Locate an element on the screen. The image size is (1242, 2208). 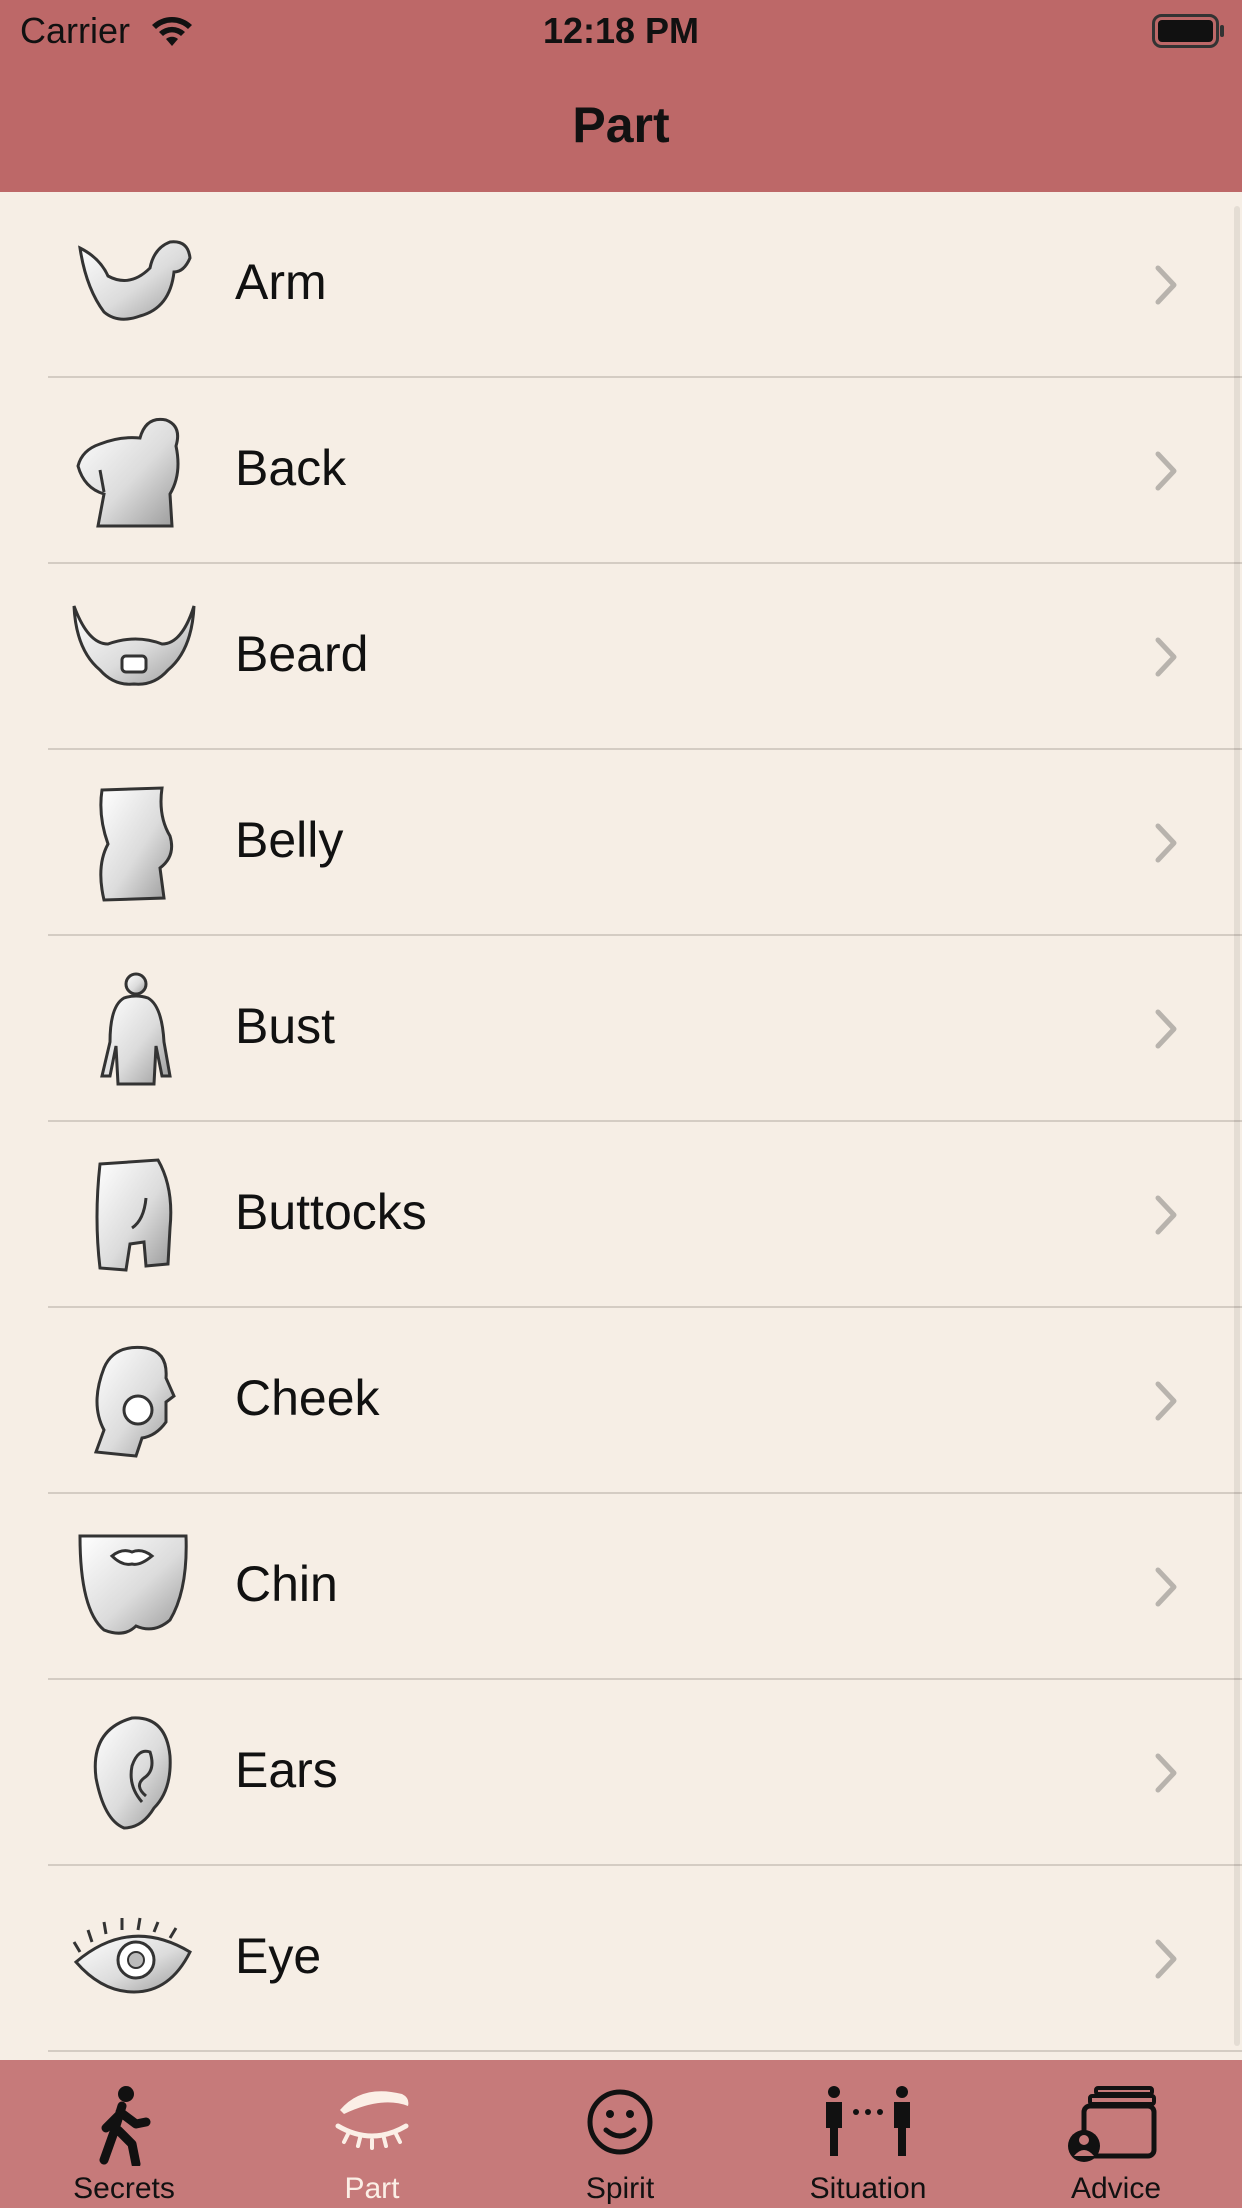
list-item-arm: Arm is located at coordinates (621, 285).